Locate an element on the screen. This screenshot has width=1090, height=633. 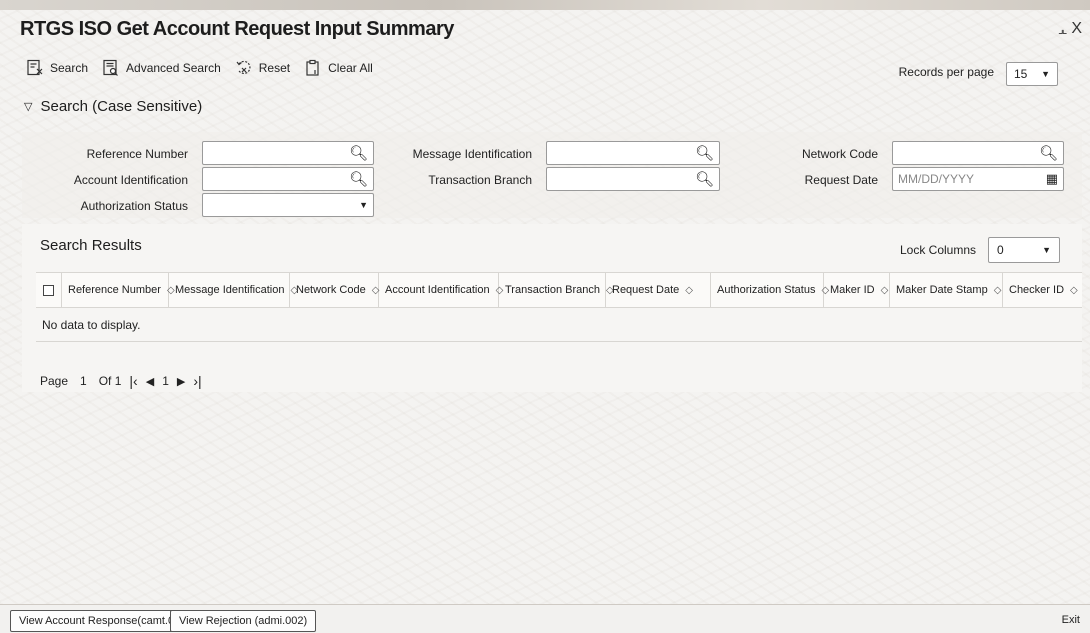
page-input: 1 is located at coordinates (83, 381).